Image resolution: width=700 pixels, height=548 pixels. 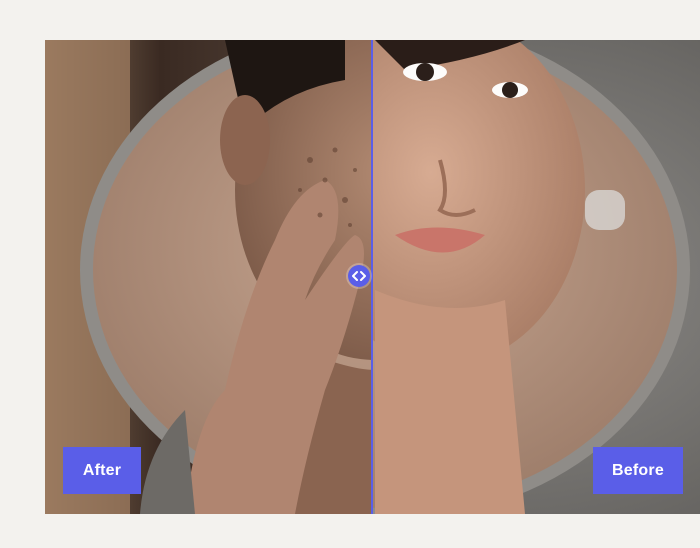 What do you see at coordinates (102, 470) in the screenshot?
I see `after-label: After` at bounding box center [102, 470].